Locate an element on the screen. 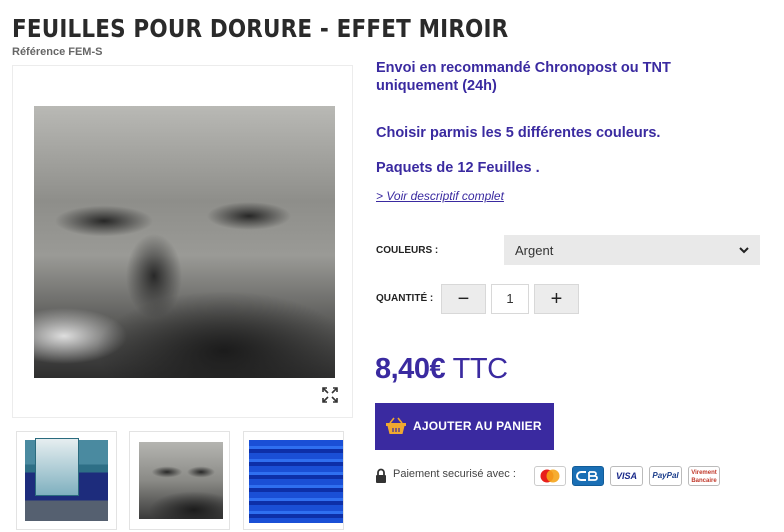  color-select-value: Argent is located at coordinates (534, 250).